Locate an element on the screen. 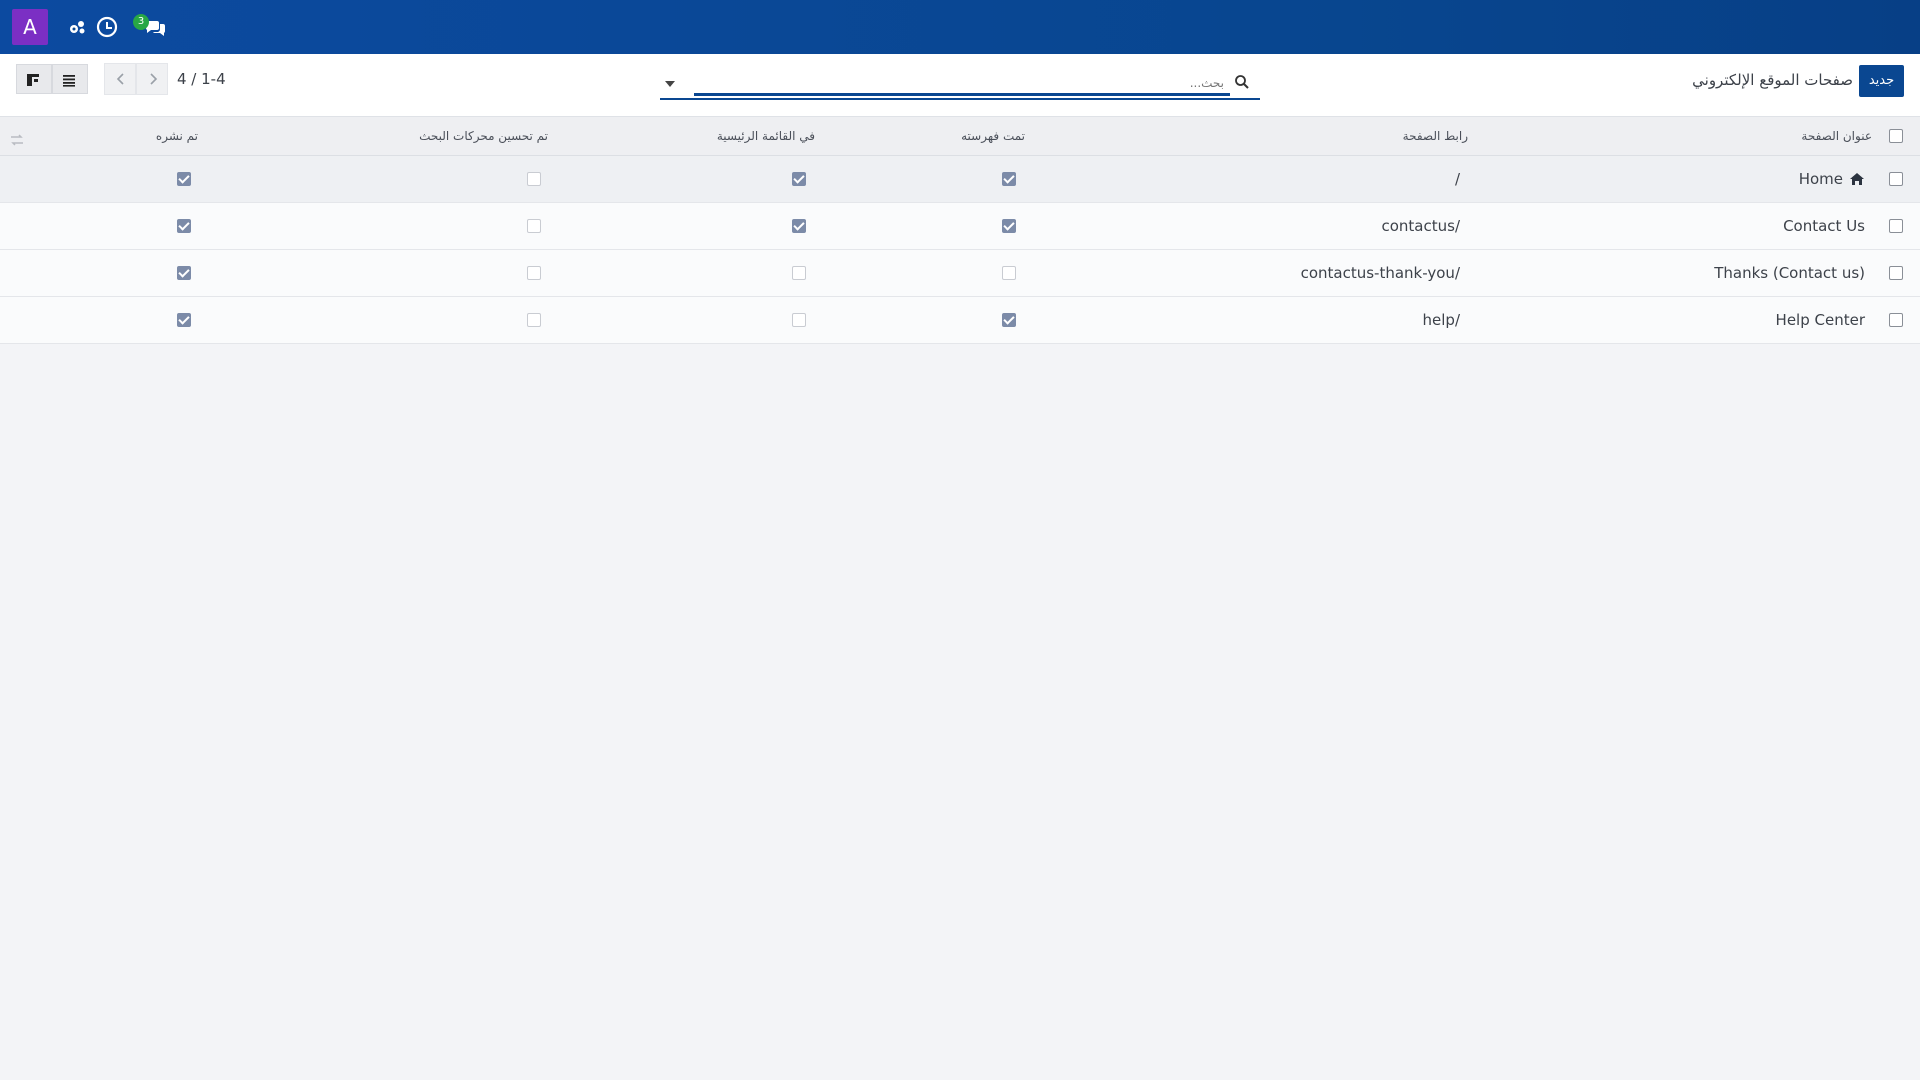  table-row: Home / is located at coordinates (960, 179).